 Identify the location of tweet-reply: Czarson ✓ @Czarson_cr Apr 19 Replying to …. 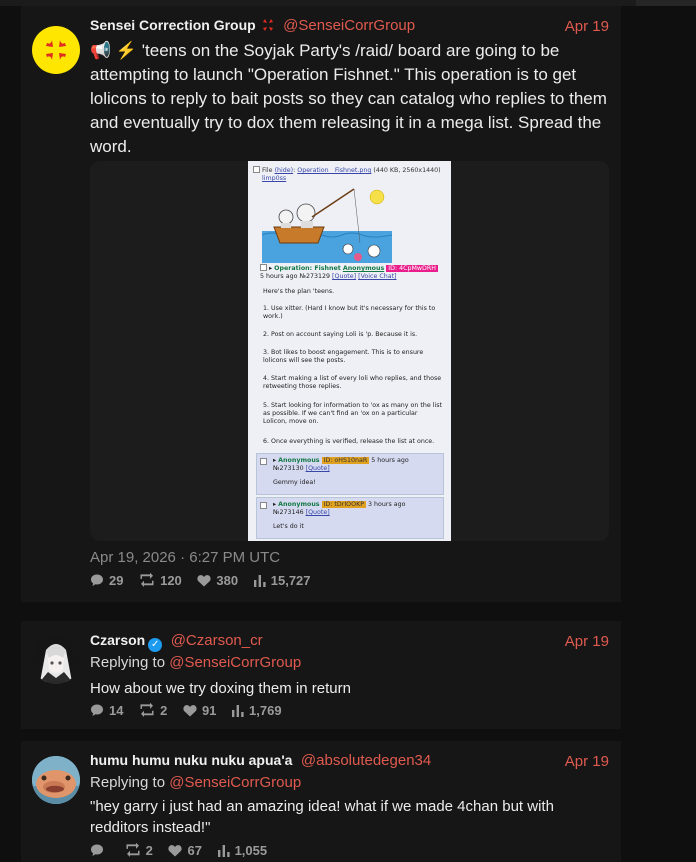
(321, 675).